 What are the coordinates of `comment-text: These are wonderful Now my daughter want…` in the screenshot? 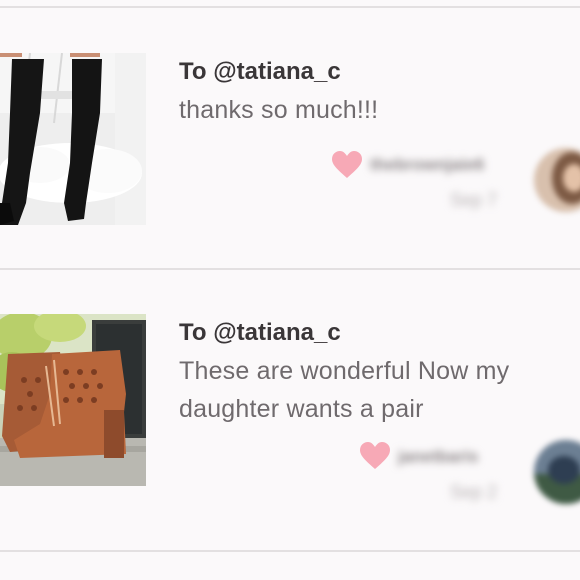 It's located at (344, 390).